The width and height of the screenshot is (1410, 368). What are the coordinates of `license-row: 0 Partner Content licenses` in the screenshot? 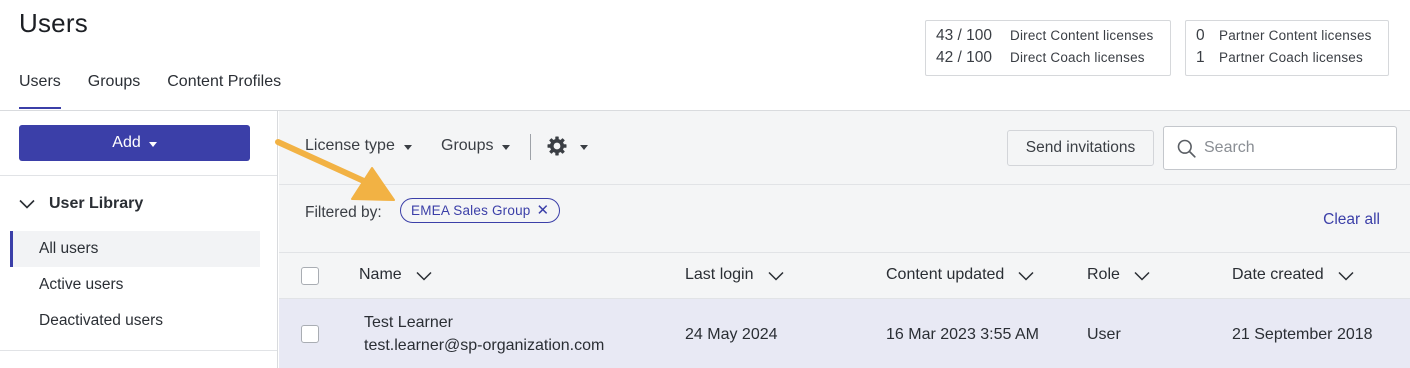 It's located at (1287, 38).